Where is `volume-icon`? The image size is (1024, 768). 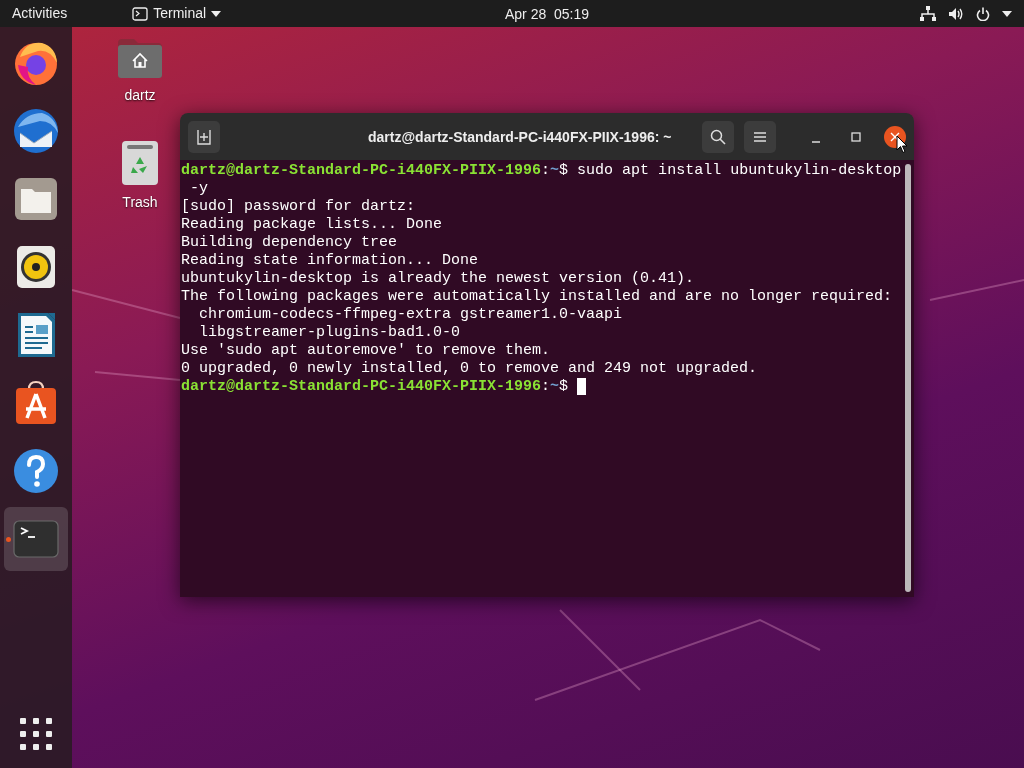 volume-icon is located at coordinates (956, 13).